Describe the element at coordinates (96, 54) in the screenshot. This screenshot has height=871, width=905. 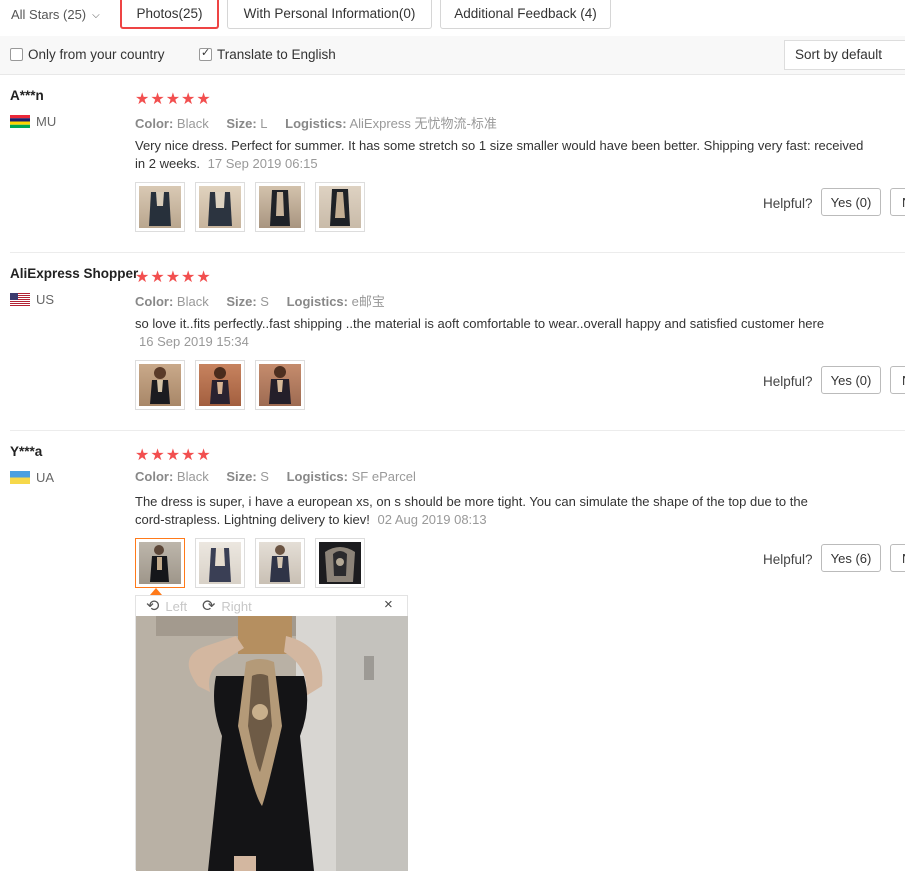
I see `only-country-label: Only from your country` at that location.